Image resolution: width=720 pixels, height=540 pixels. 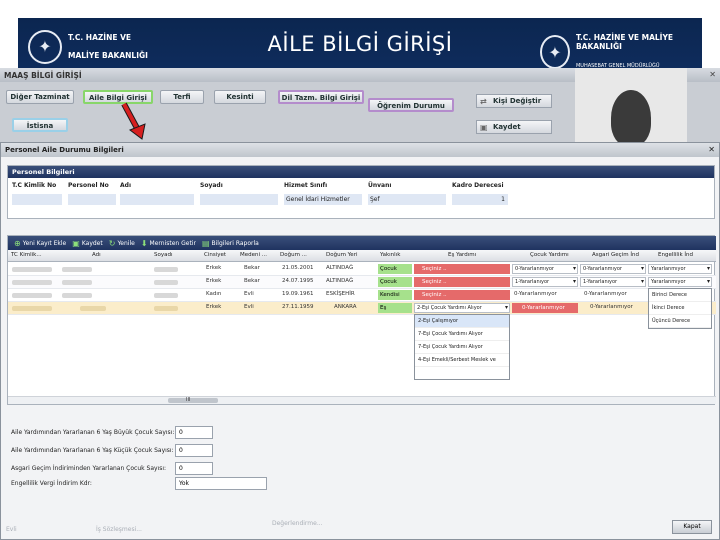 I want to click on ogrenim-durumu-button: Öğrenim Durumu, so click(x=411, y=105).